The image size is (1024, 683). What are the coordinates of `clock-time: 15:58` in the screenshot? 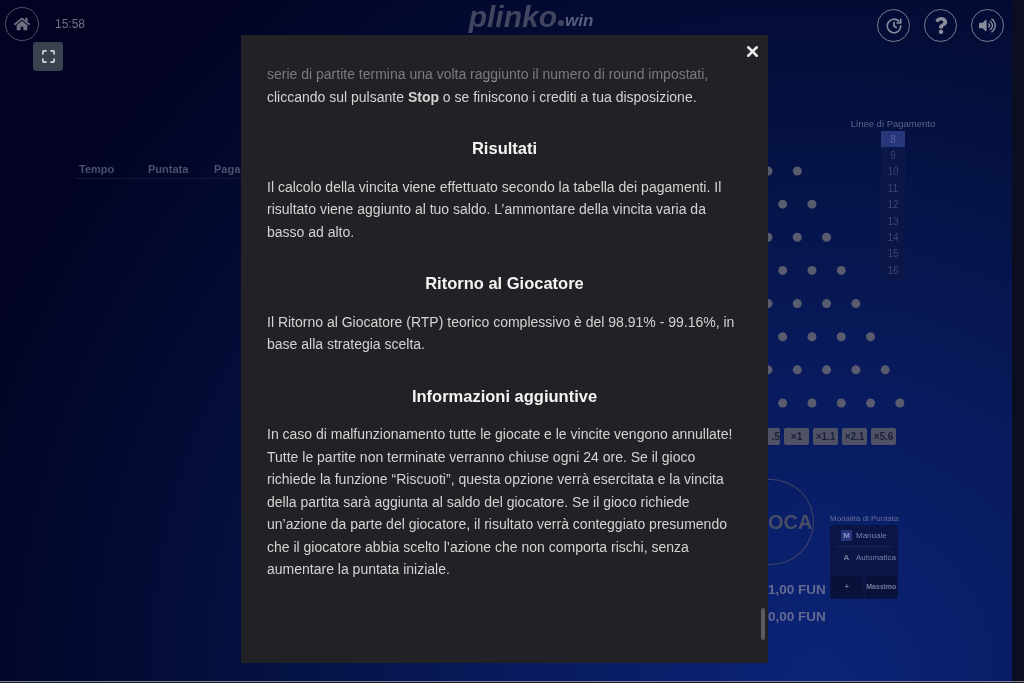 It's located at (70, 24).